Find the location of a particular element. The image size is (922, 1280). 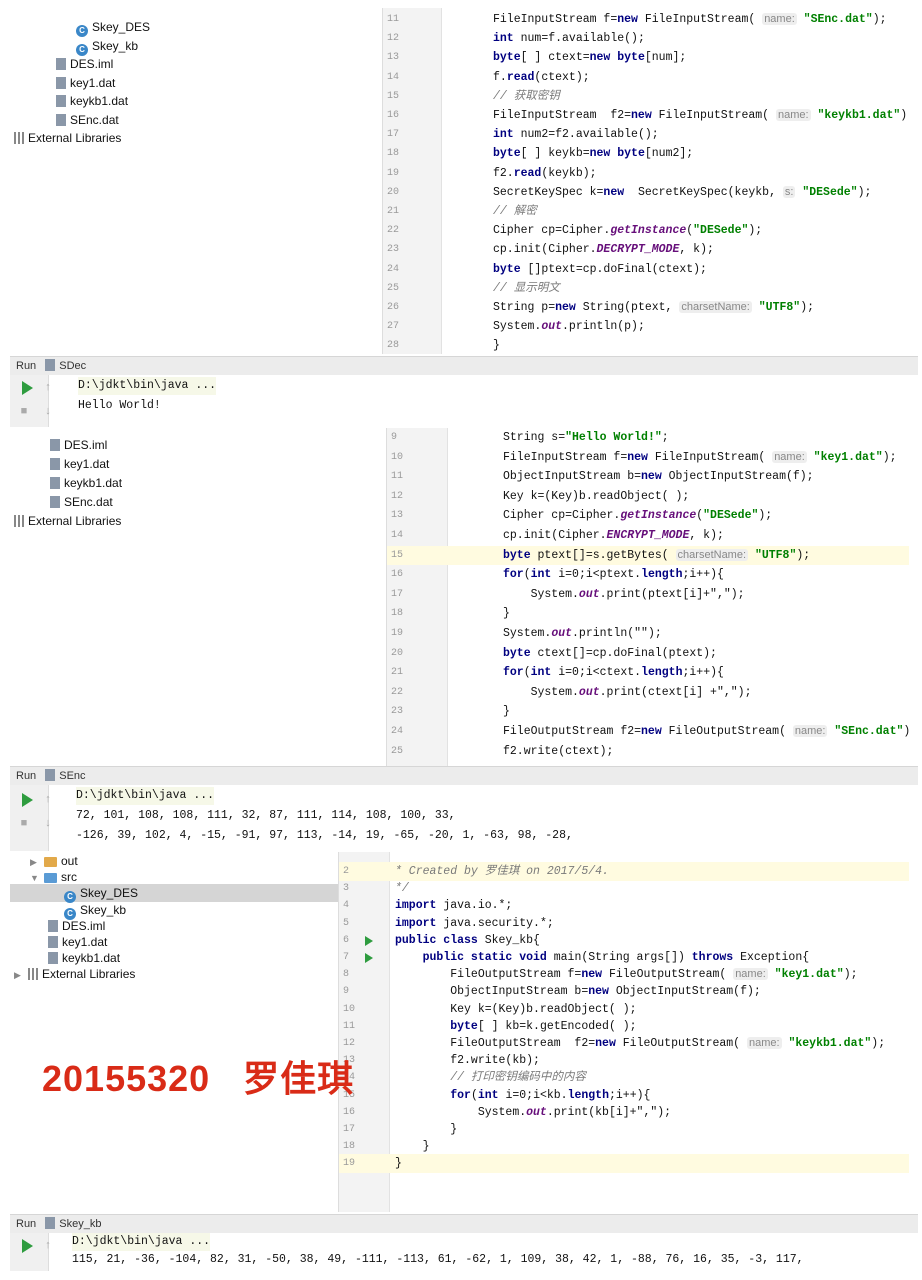

code-line: 21 for(int i=0;i<ctext.length;i++){ is located at coordinates (648, 672).